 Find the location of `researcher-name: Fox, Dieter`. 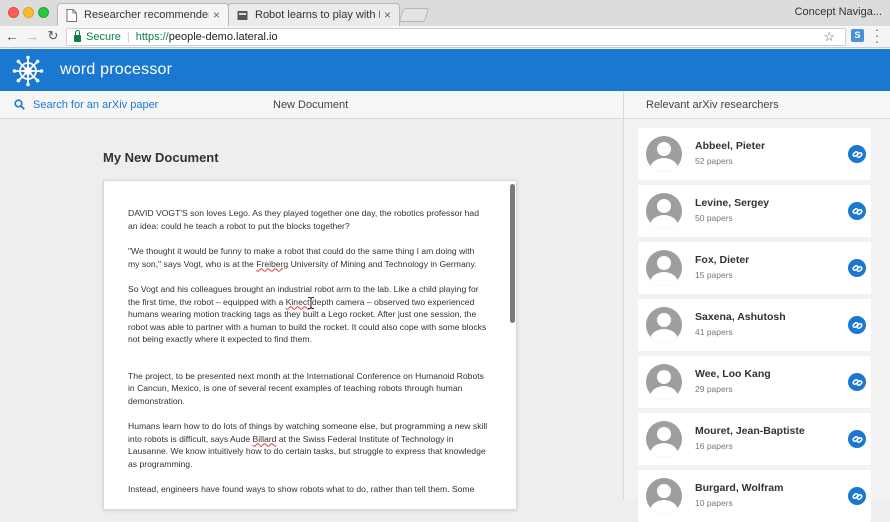

researcher-name: Fox, Dieter is located at coordinates (722, 260).